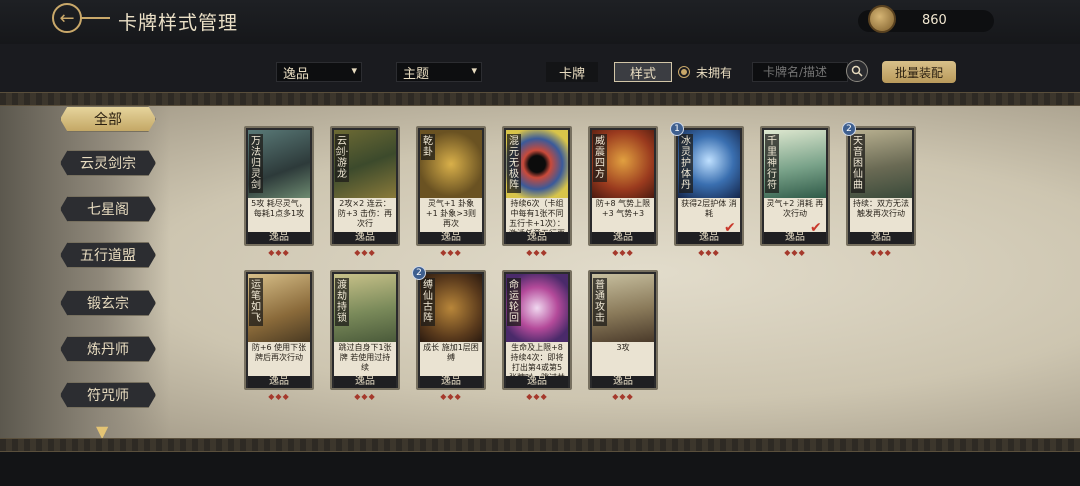  What do you see at coordinates (365, 186) in the screenshot?
I see `card-tile: 云剑·游龙 2攻×2 连云：防+3 击伤：再次行 逸品` at bounding box center [365, 186].